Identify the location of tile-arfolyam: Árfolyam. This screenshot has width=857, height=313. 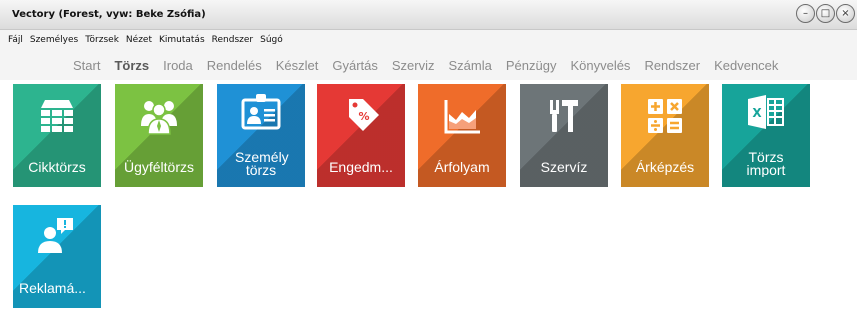
(462, 135).